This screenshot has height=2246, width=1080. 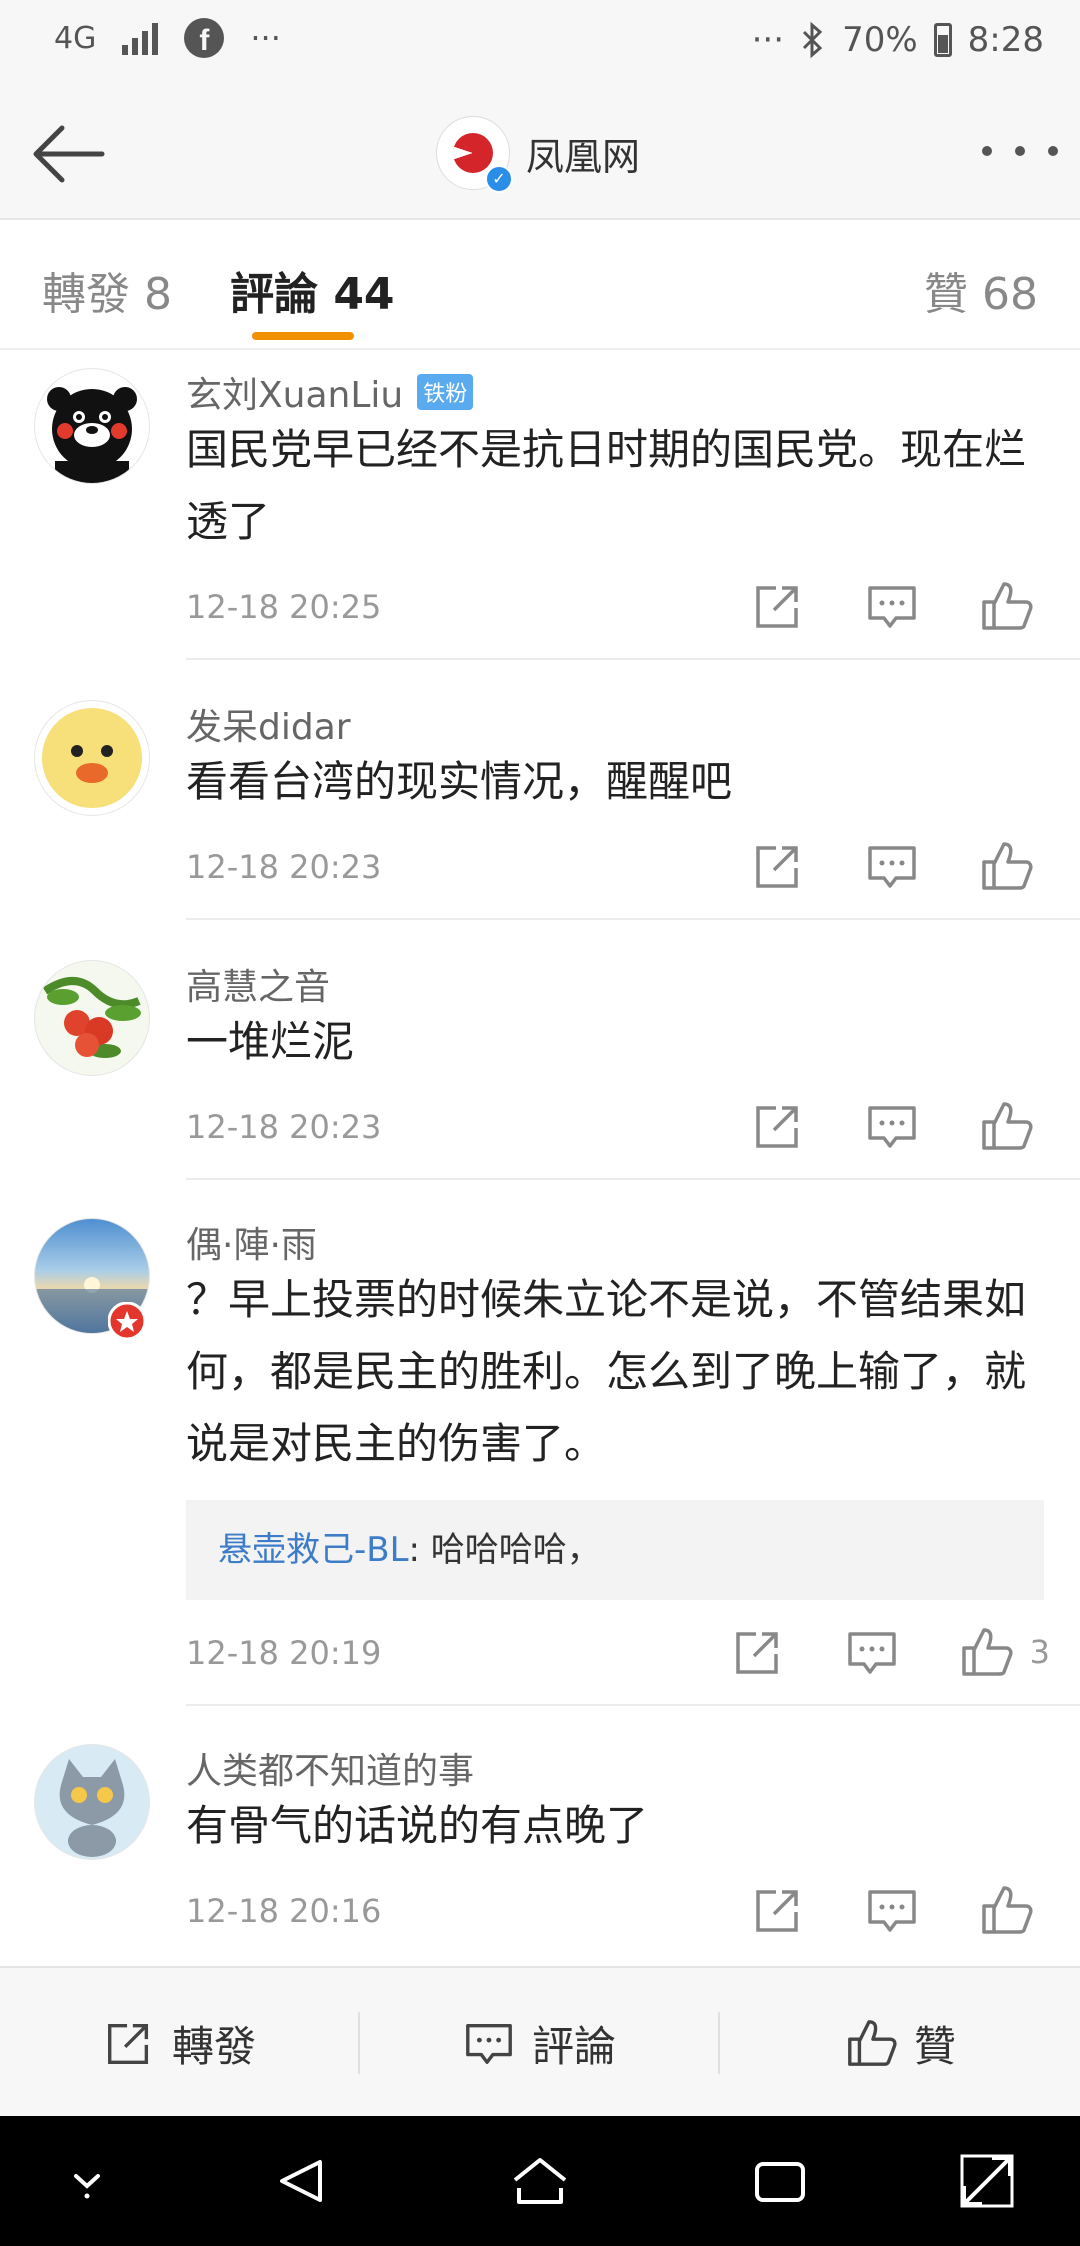 I want to click on more-notifications-icon: ···, so click(x=265, y=38).